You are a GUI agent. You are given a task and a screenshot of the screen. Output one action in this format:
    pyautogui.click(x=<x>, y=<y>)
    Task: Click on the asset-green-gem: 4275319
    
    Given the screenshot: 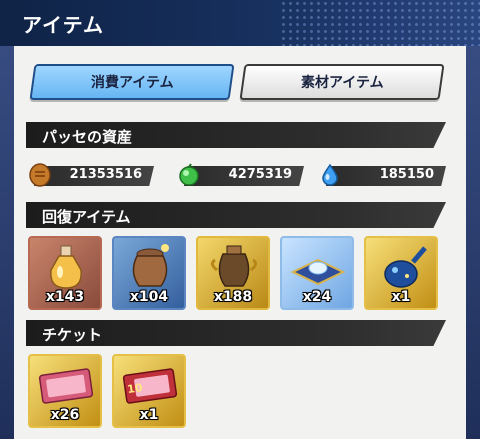 What is the action you would take?
    pyautogui.click(x=244, y=176)
    